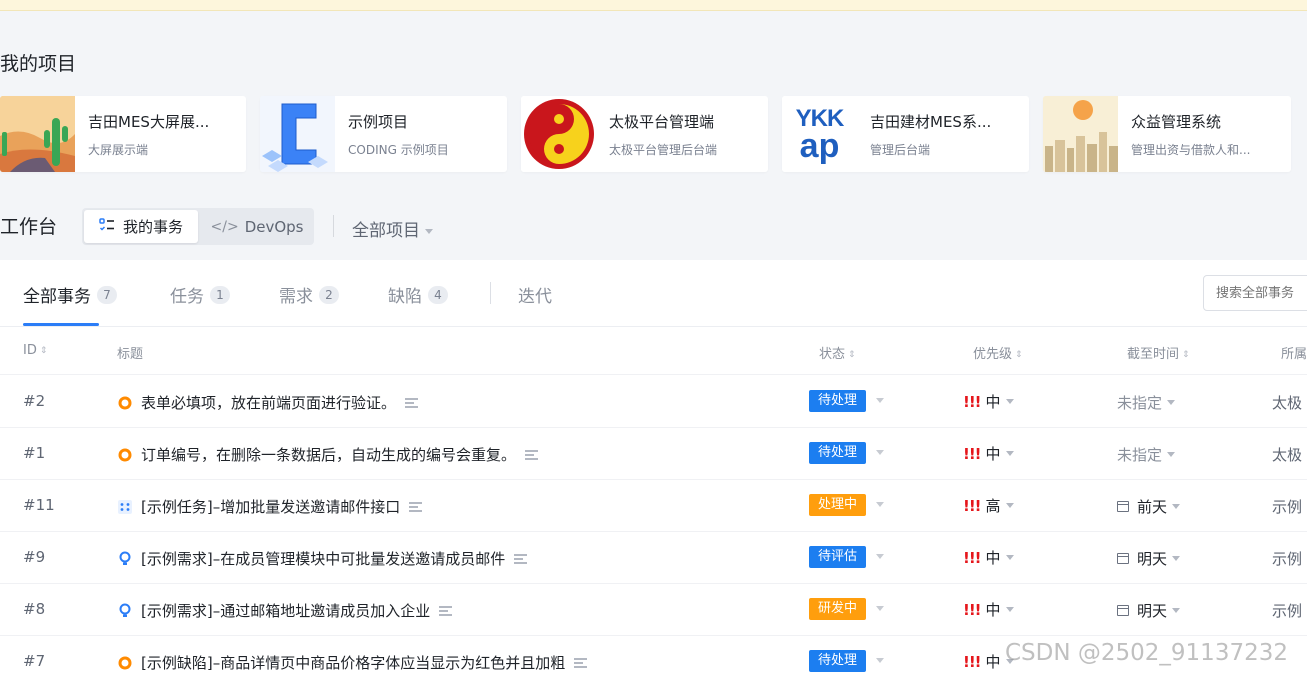  I want to click on calendar-icon, so click(1123, 610).